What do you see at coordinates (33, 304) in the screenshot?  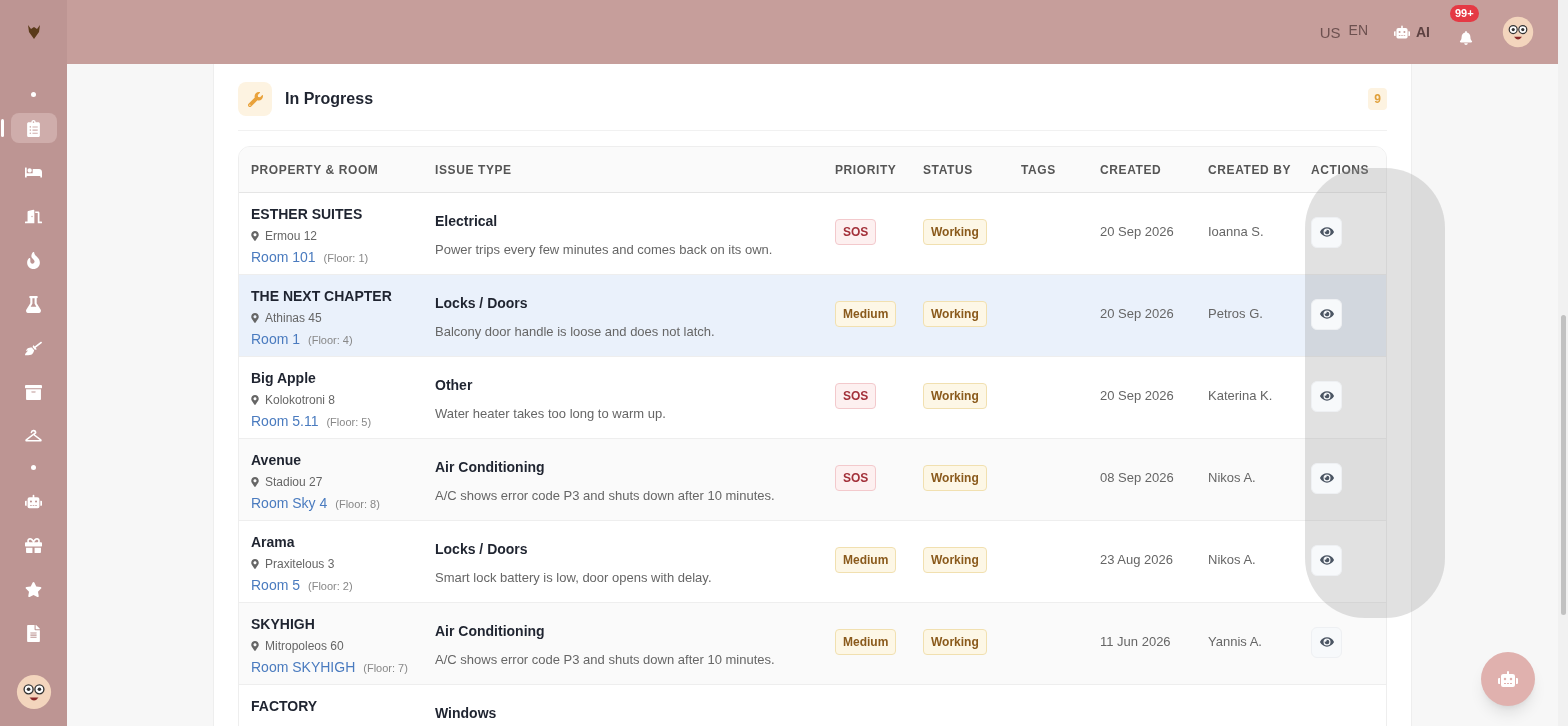 I see `flask-icon` at bounding box center [33, 304].